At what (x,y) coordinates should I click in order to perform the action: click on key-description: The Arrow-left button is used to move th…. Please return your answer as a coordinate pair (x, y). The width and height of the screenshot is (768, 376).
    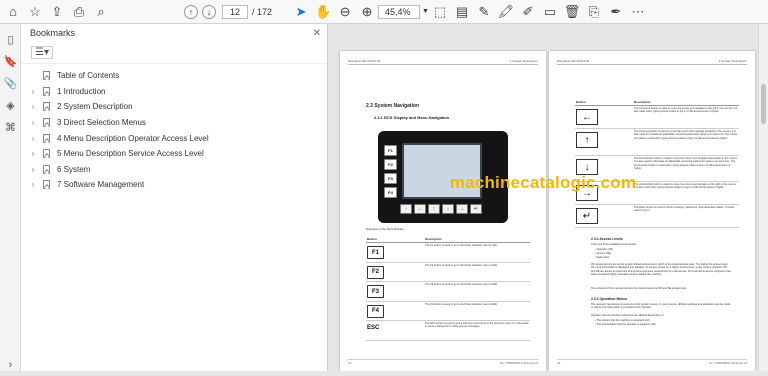
    Looking at the image, I should click on (686, 117).